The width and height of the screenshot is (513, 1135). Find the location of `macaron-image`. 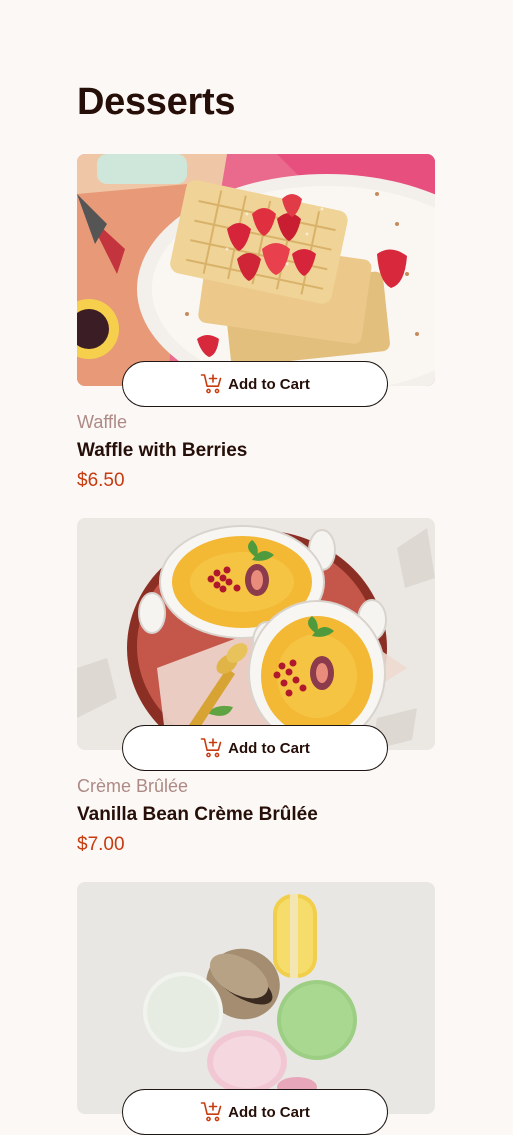

macaron-image is located at coordinates (256, 998).